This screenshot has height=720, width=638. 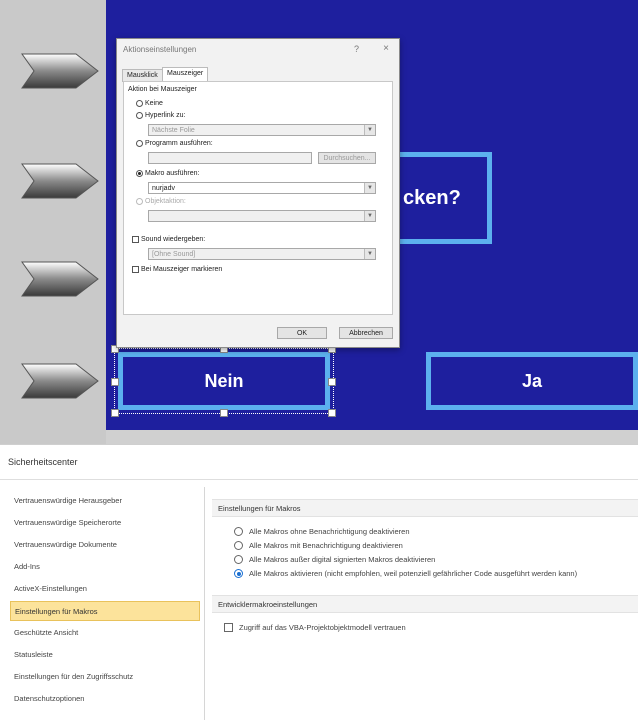 What do you see at coordinates (386, 48) in the screenshot?
I see `close-icon: ×` at bounding box center [386, 48].